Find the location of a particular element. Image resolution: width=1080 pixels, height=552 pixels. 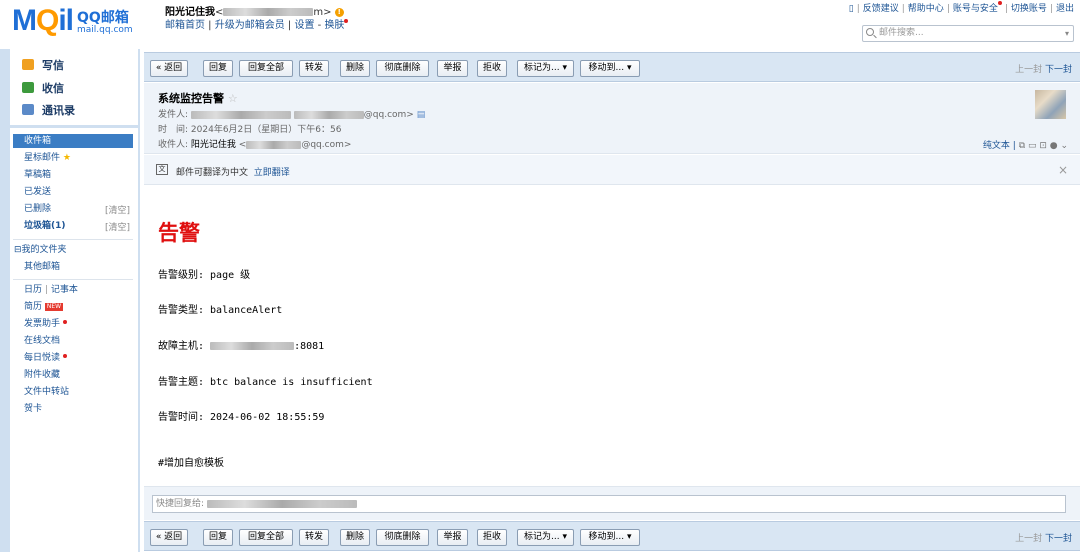

star-icon: ☆ is located at coordinates (233, 98).